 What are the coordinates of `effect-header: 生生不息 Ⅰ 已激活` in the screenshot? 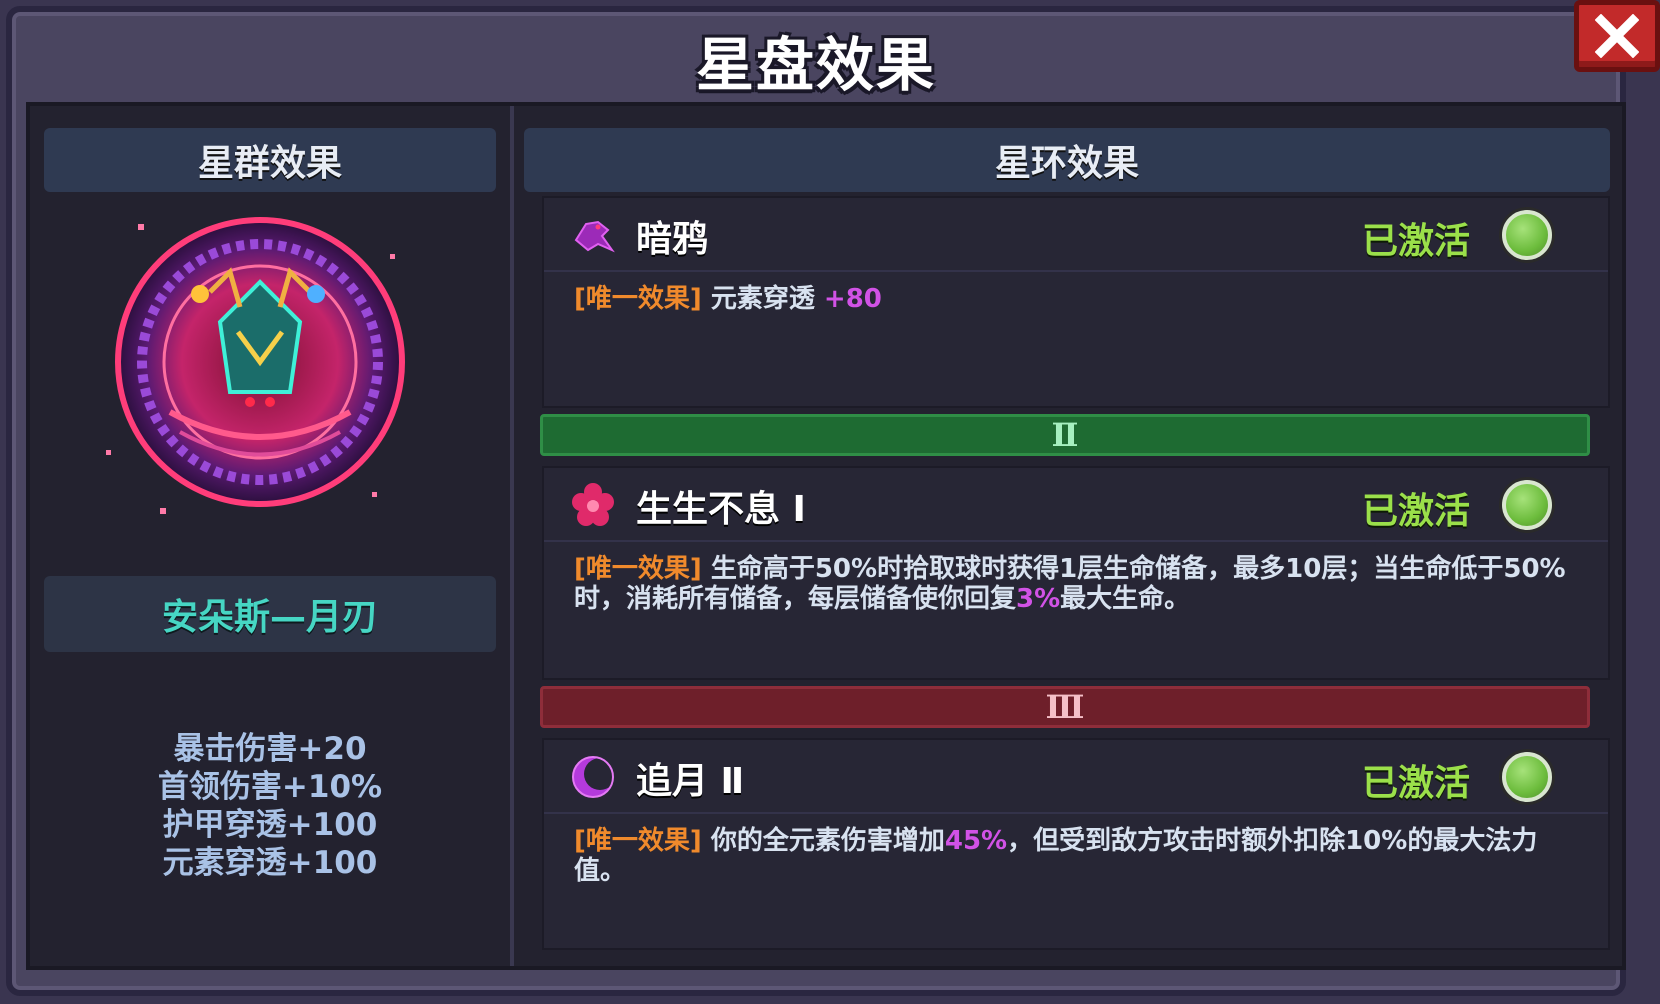 It's located at (1076, 505).